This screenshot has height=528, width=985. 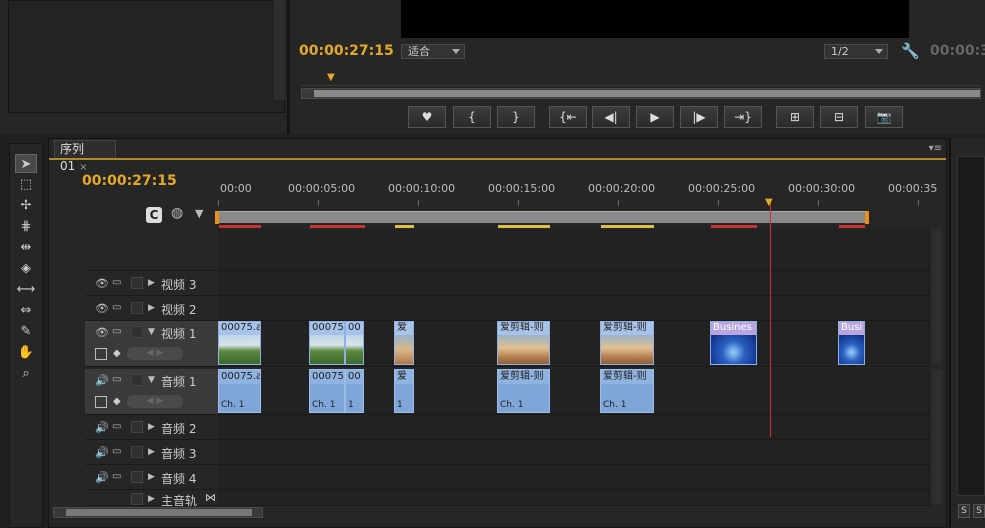 I want to click on zoom-tool-icon: ⌕, so click(x=26, y=373).